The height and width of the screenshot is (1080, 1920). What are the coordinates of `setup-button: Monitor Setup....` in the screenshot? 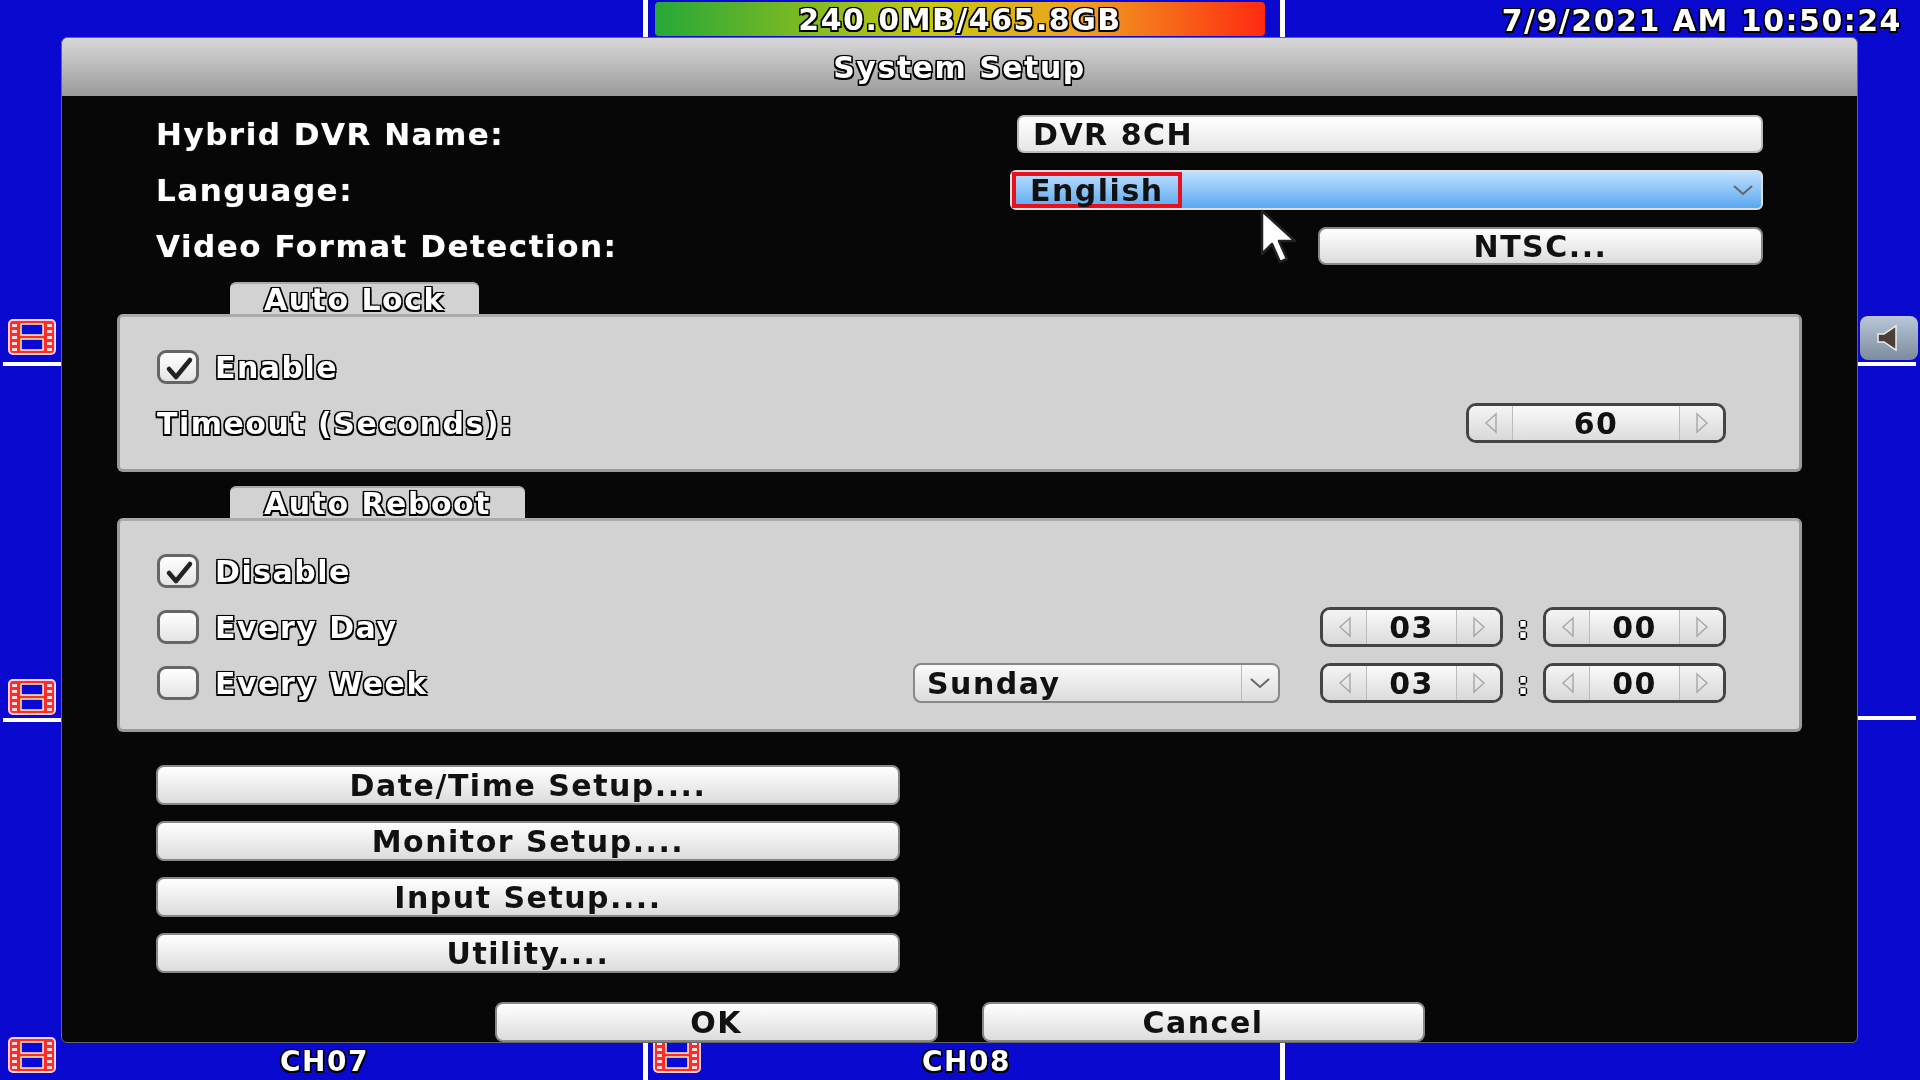 It's located at (528, 841).